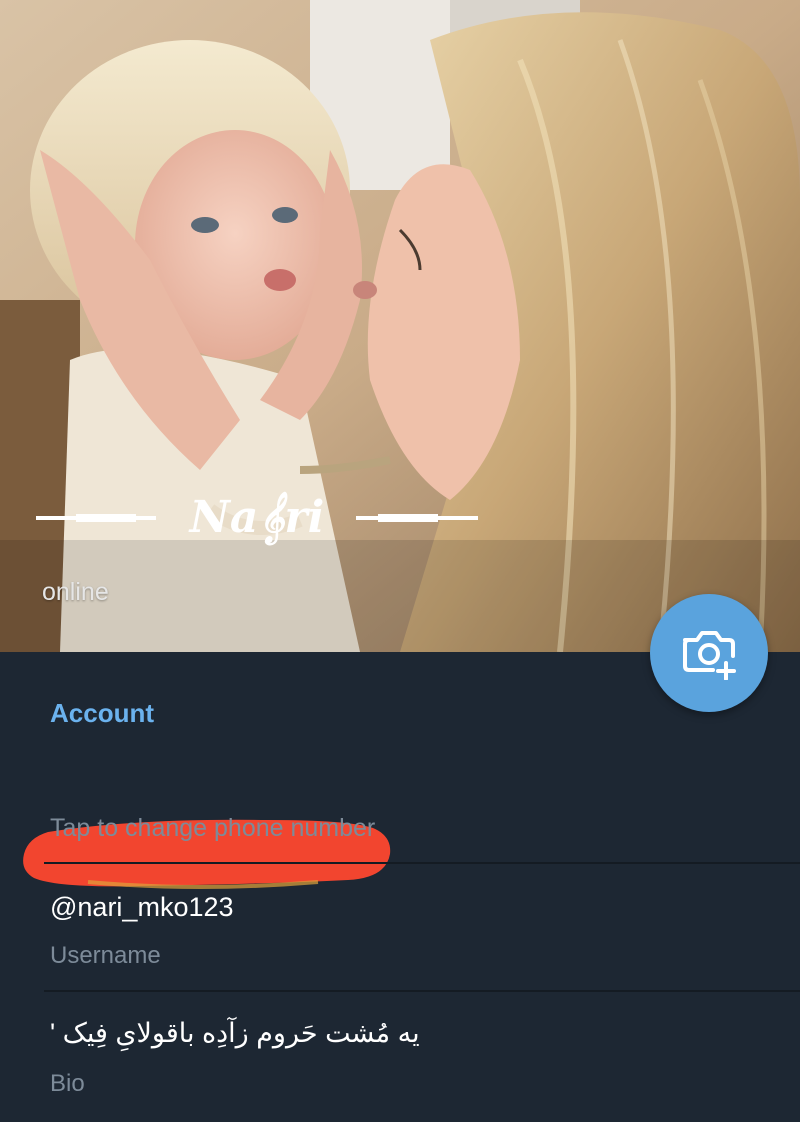  What do you see at coordinates (142, 907) in the screenshot?
I see `username-value: @nari_mko123` at bounding box center [142, 907].